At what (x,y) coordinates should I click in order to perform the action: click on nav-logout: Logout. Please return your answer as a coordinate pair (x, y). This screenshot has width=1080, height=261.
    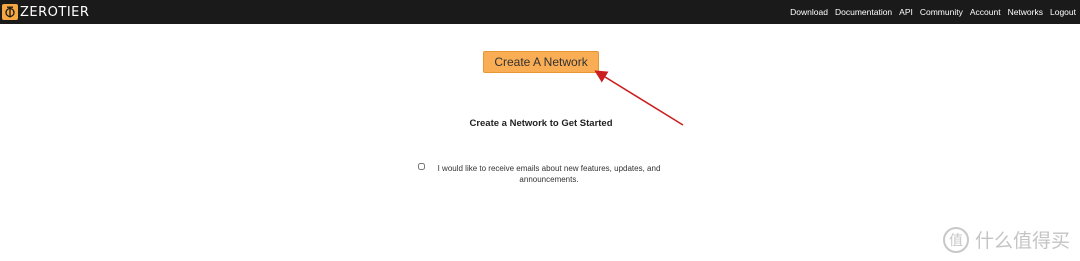
    Looking at the image, I should click on (1063, 12).